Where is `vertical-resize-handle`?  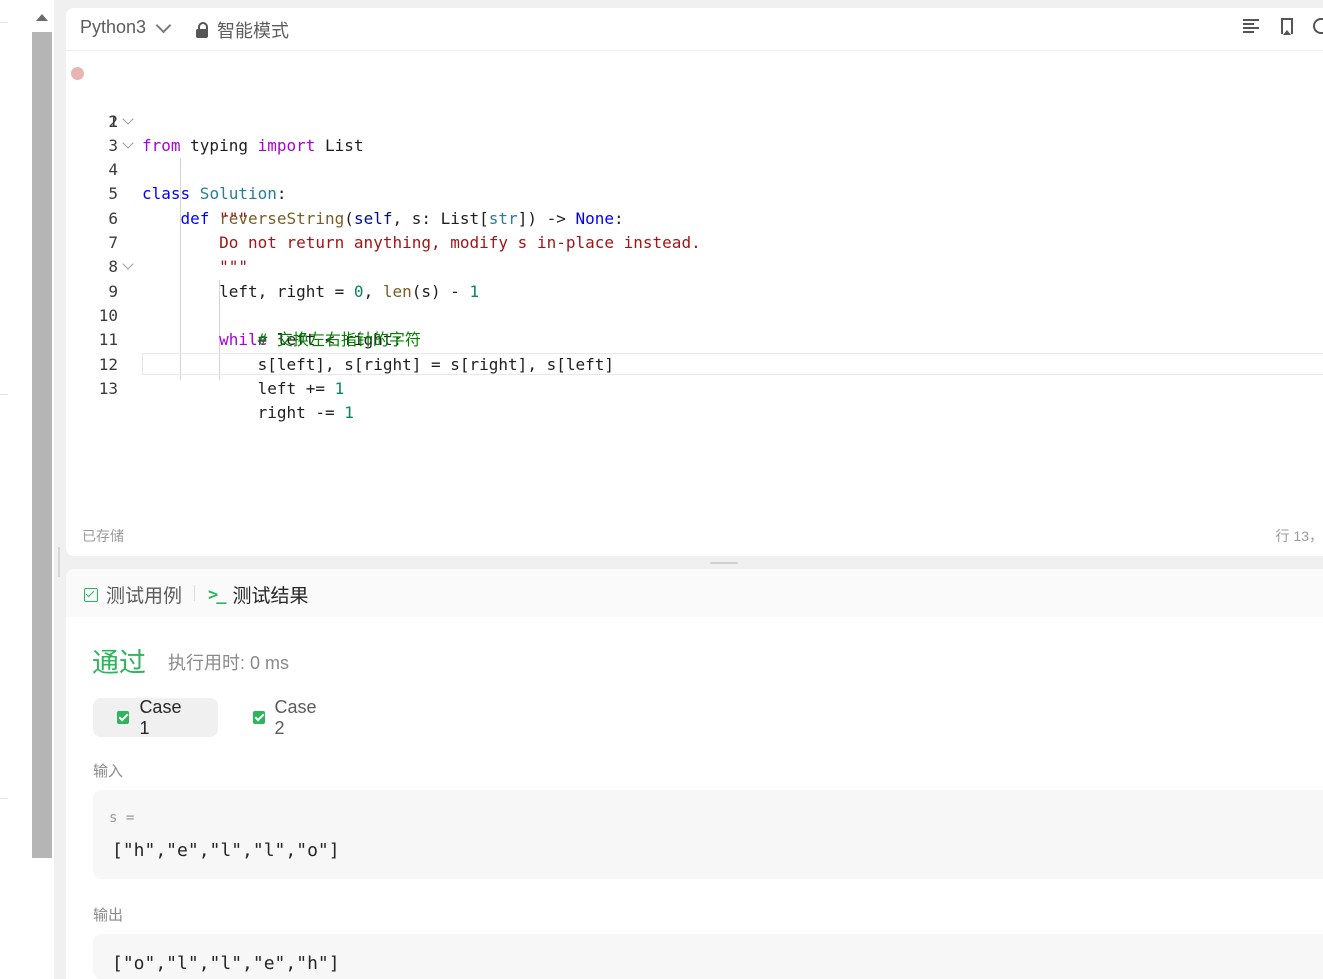
vertical-resize-handle is located at coordinates (60, 562).